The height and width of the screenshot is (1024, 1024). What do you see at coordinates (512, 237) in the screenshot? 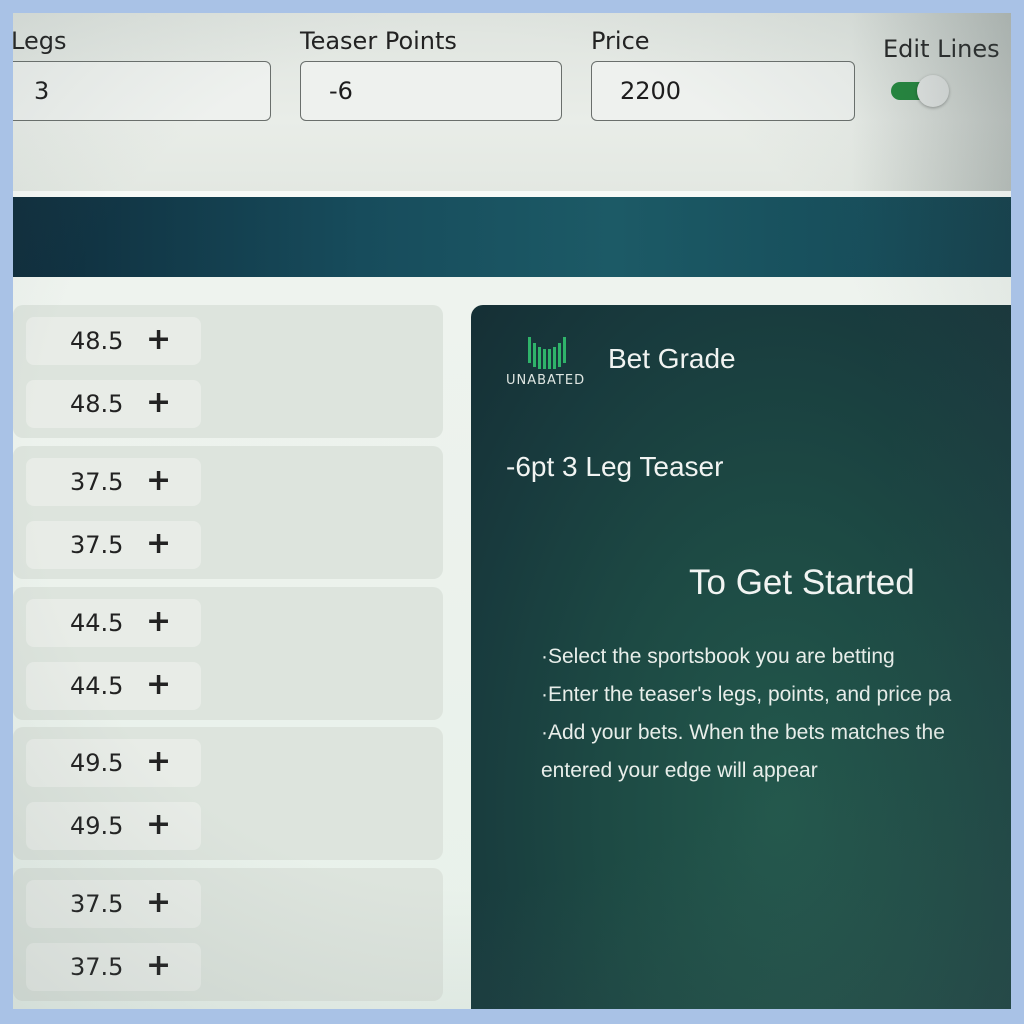
I see `header-banner` at bounding box center [512, 237].